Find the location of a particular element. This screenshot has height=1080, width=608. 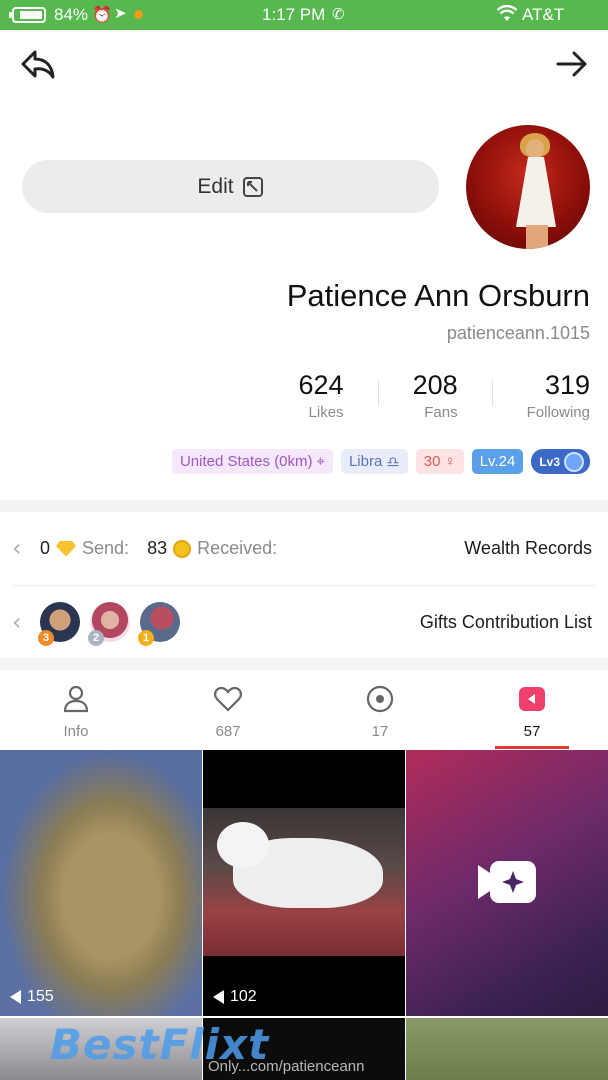

view-count: 155 is located at coordinates (32, 997).